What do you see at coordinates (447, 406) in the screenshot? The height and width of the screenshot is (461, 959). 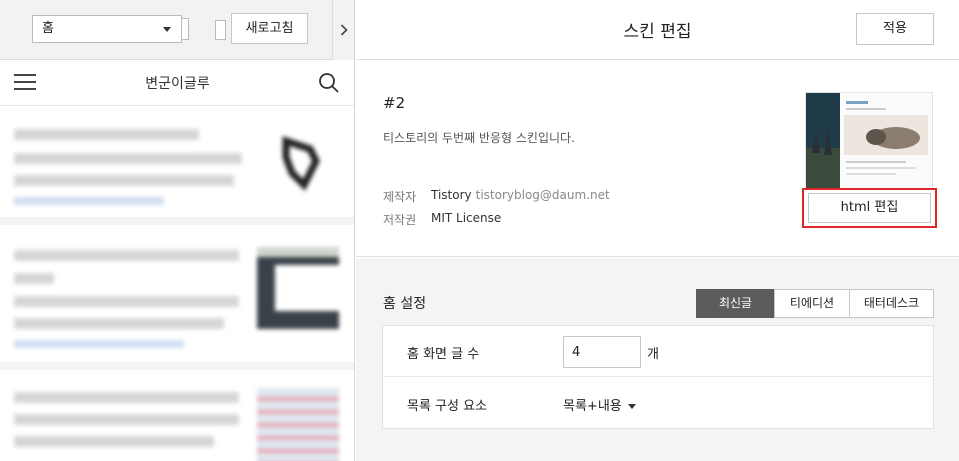 I see `list-component-label: 목록 구성 요소` at bounding box center [447, 406].